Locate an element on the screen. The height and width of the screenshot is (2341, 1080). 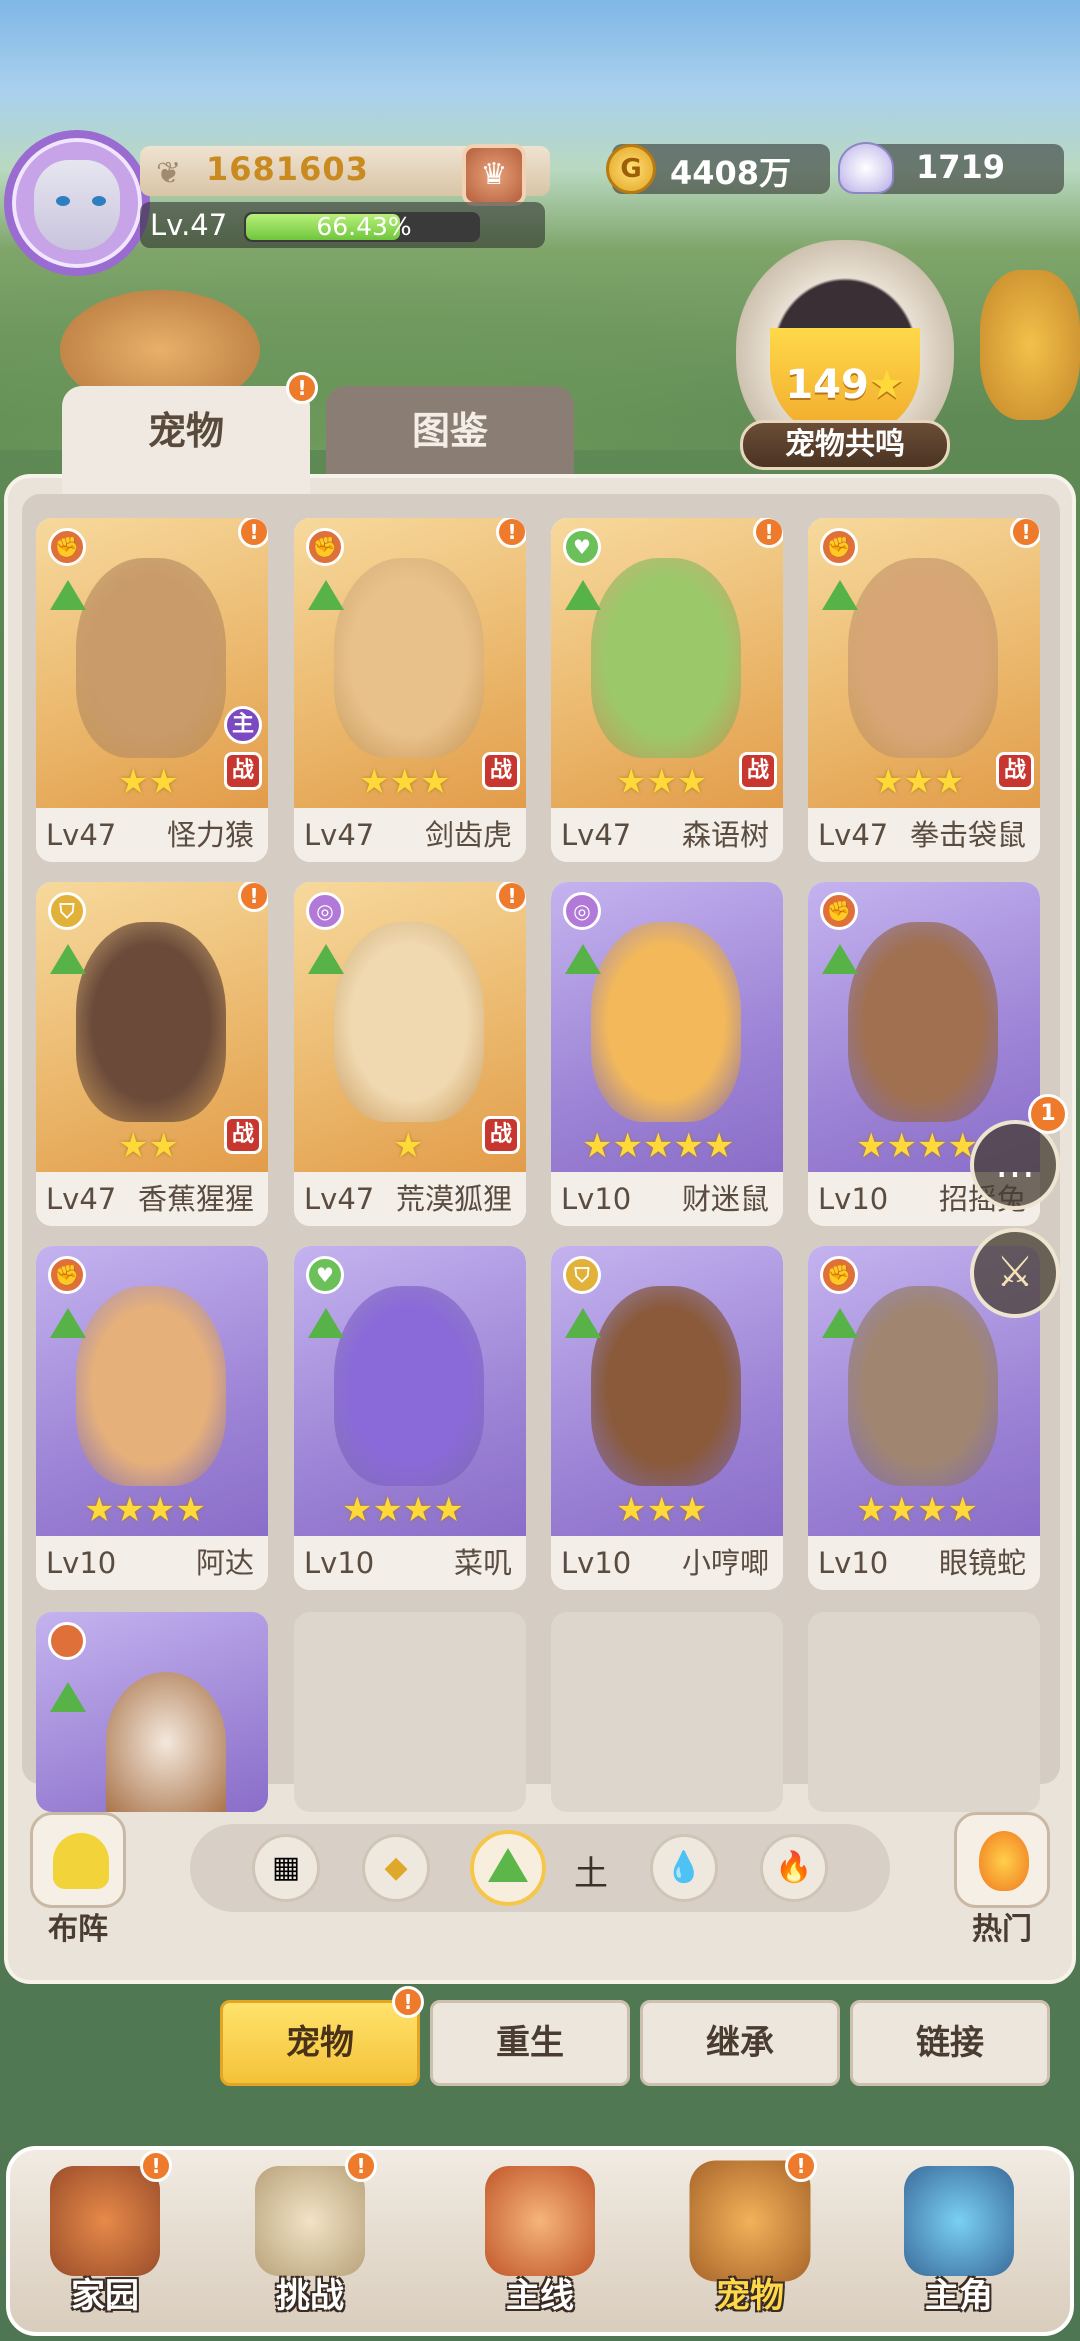
lineup-button is located at coordinates (78, 1860).